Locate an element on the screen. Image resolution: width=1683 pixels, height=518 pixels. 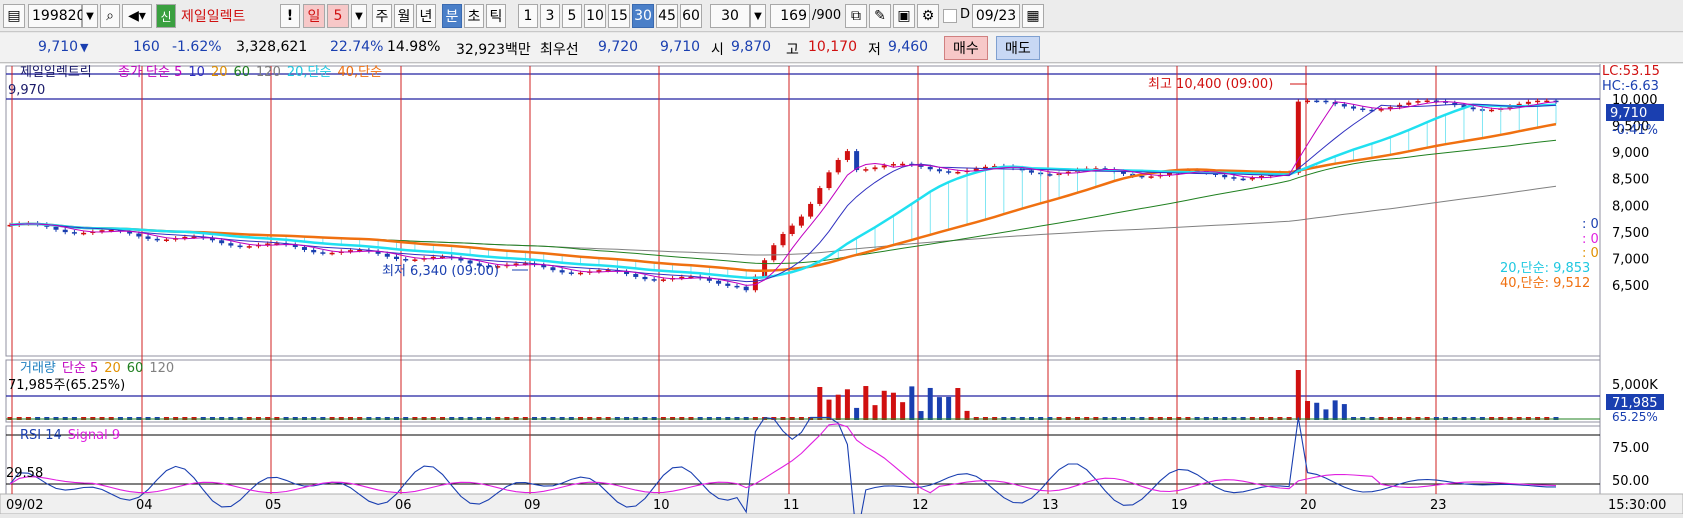
date-input: 09/23 is located at coordinates (996, 16).